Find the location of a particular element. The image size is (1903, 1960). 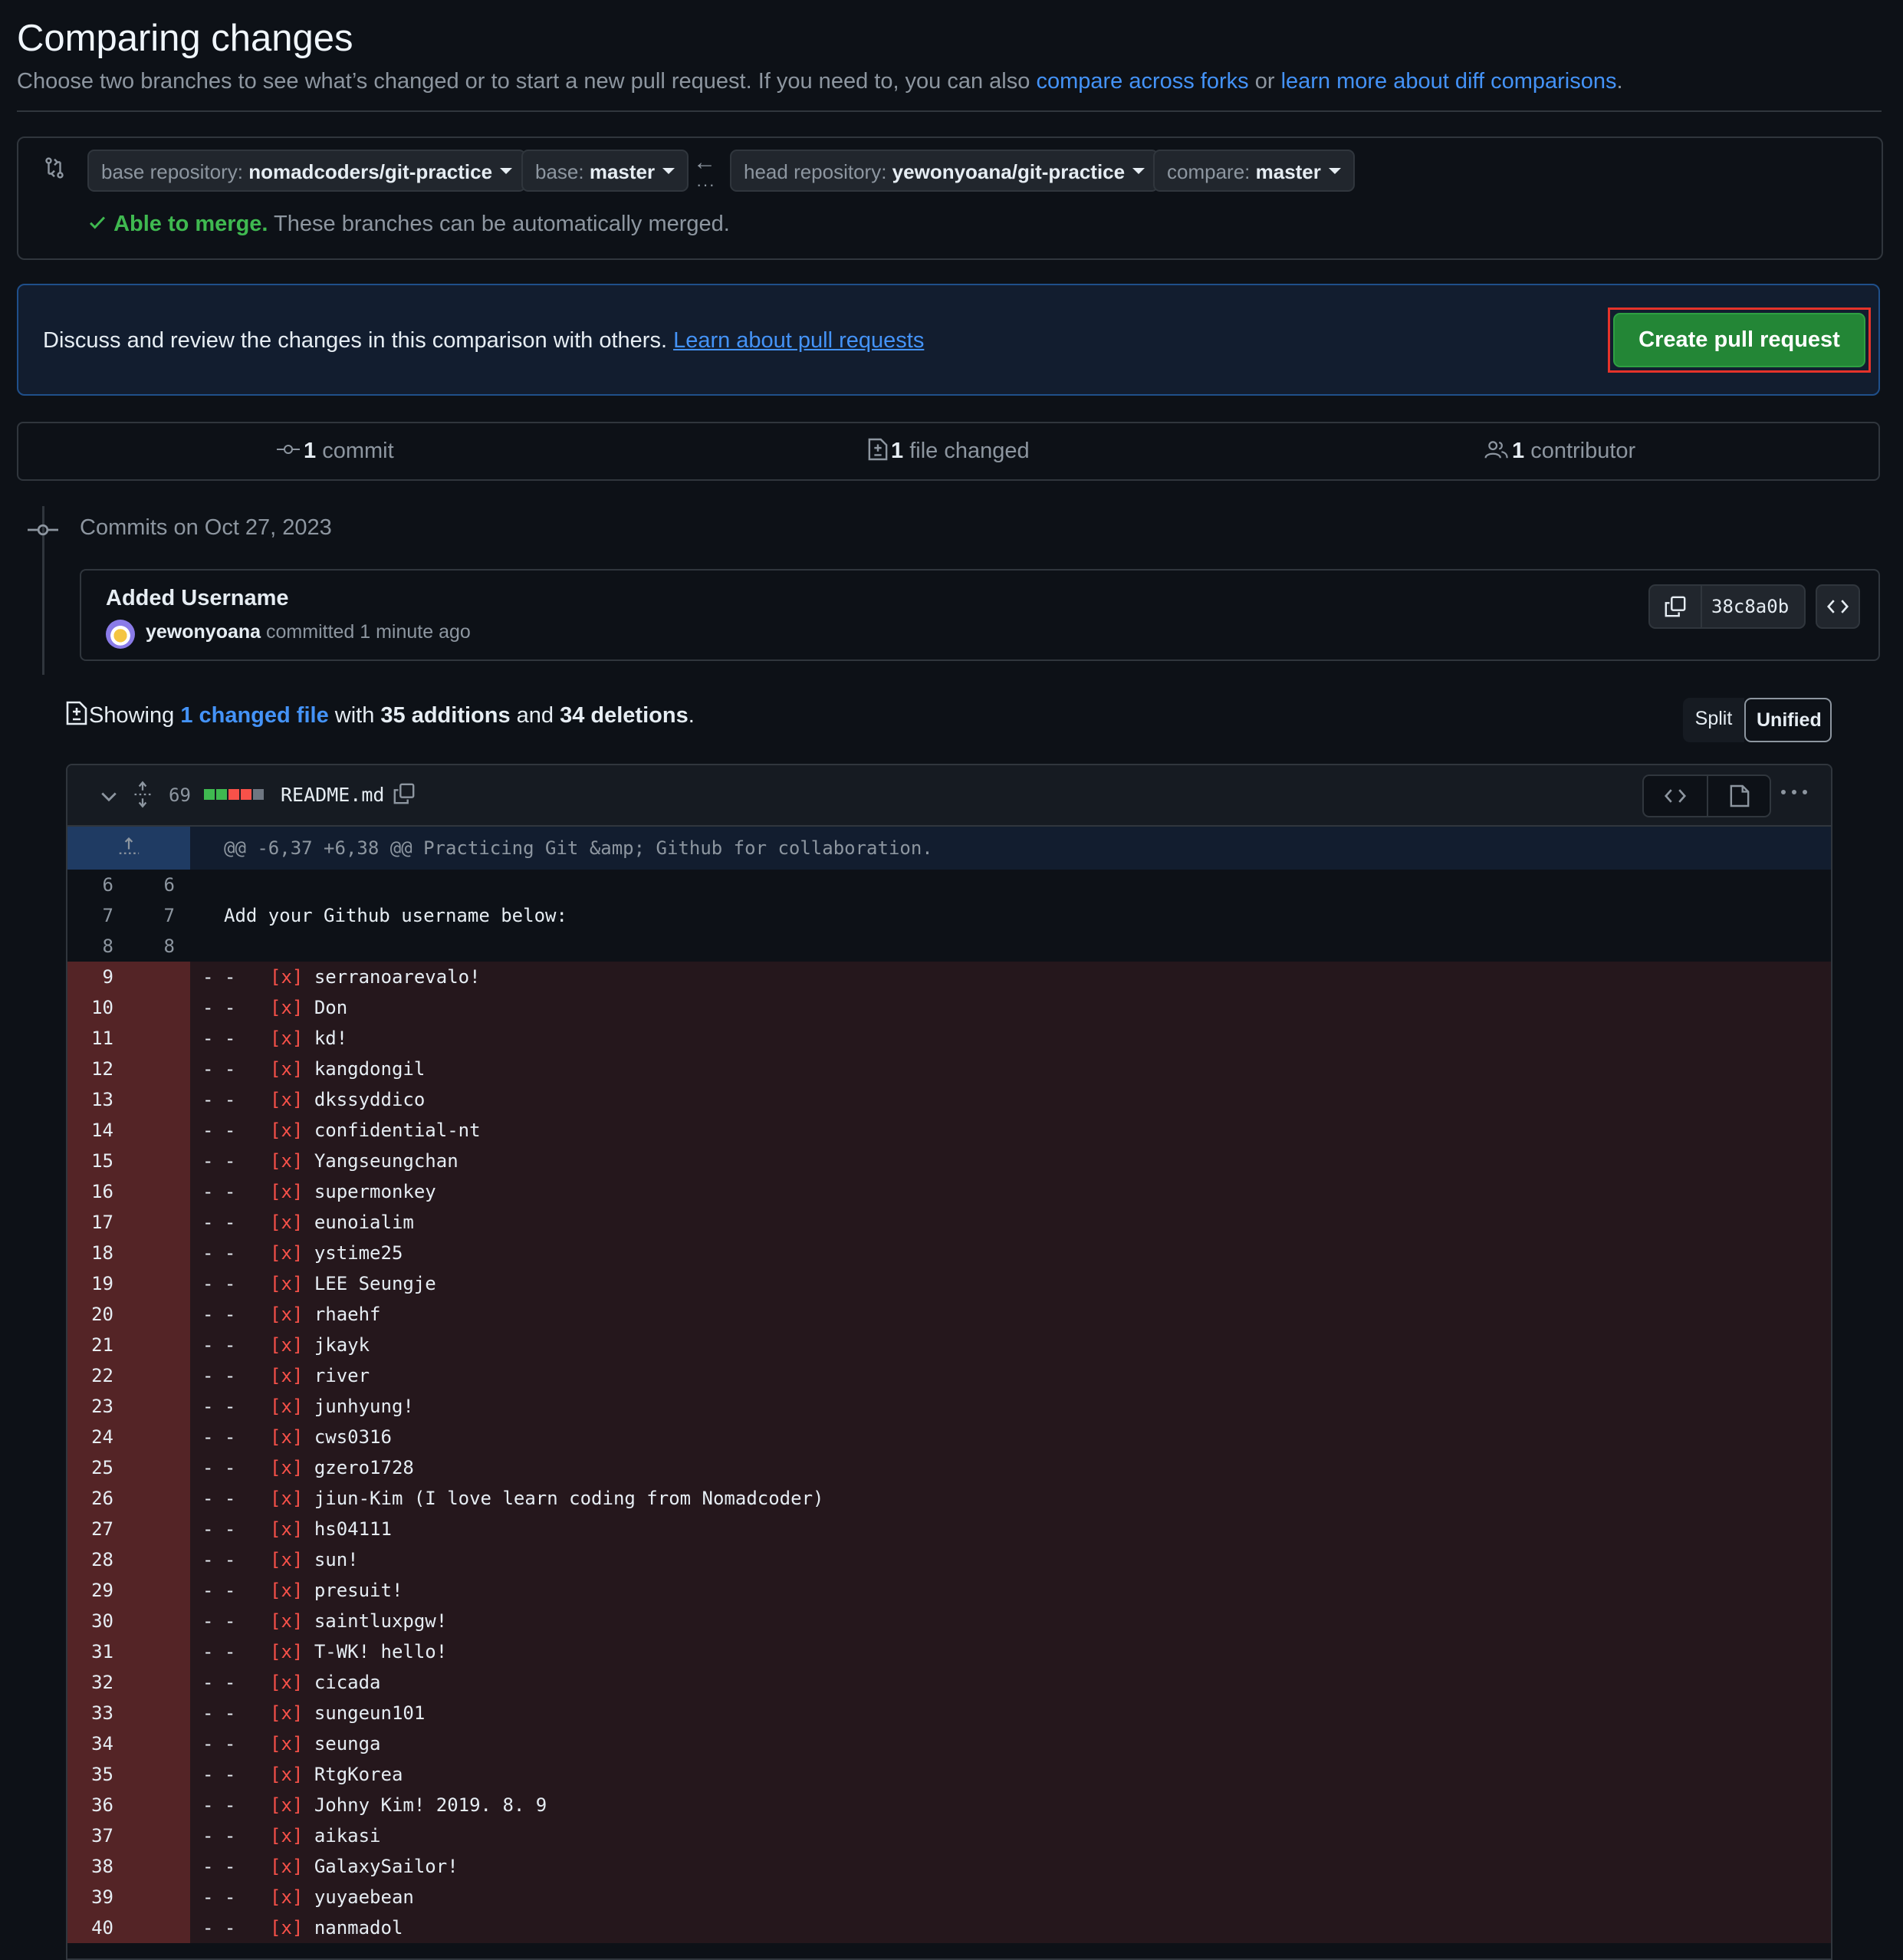

old-line-number: 37 is located at coordinates (90, 1836).